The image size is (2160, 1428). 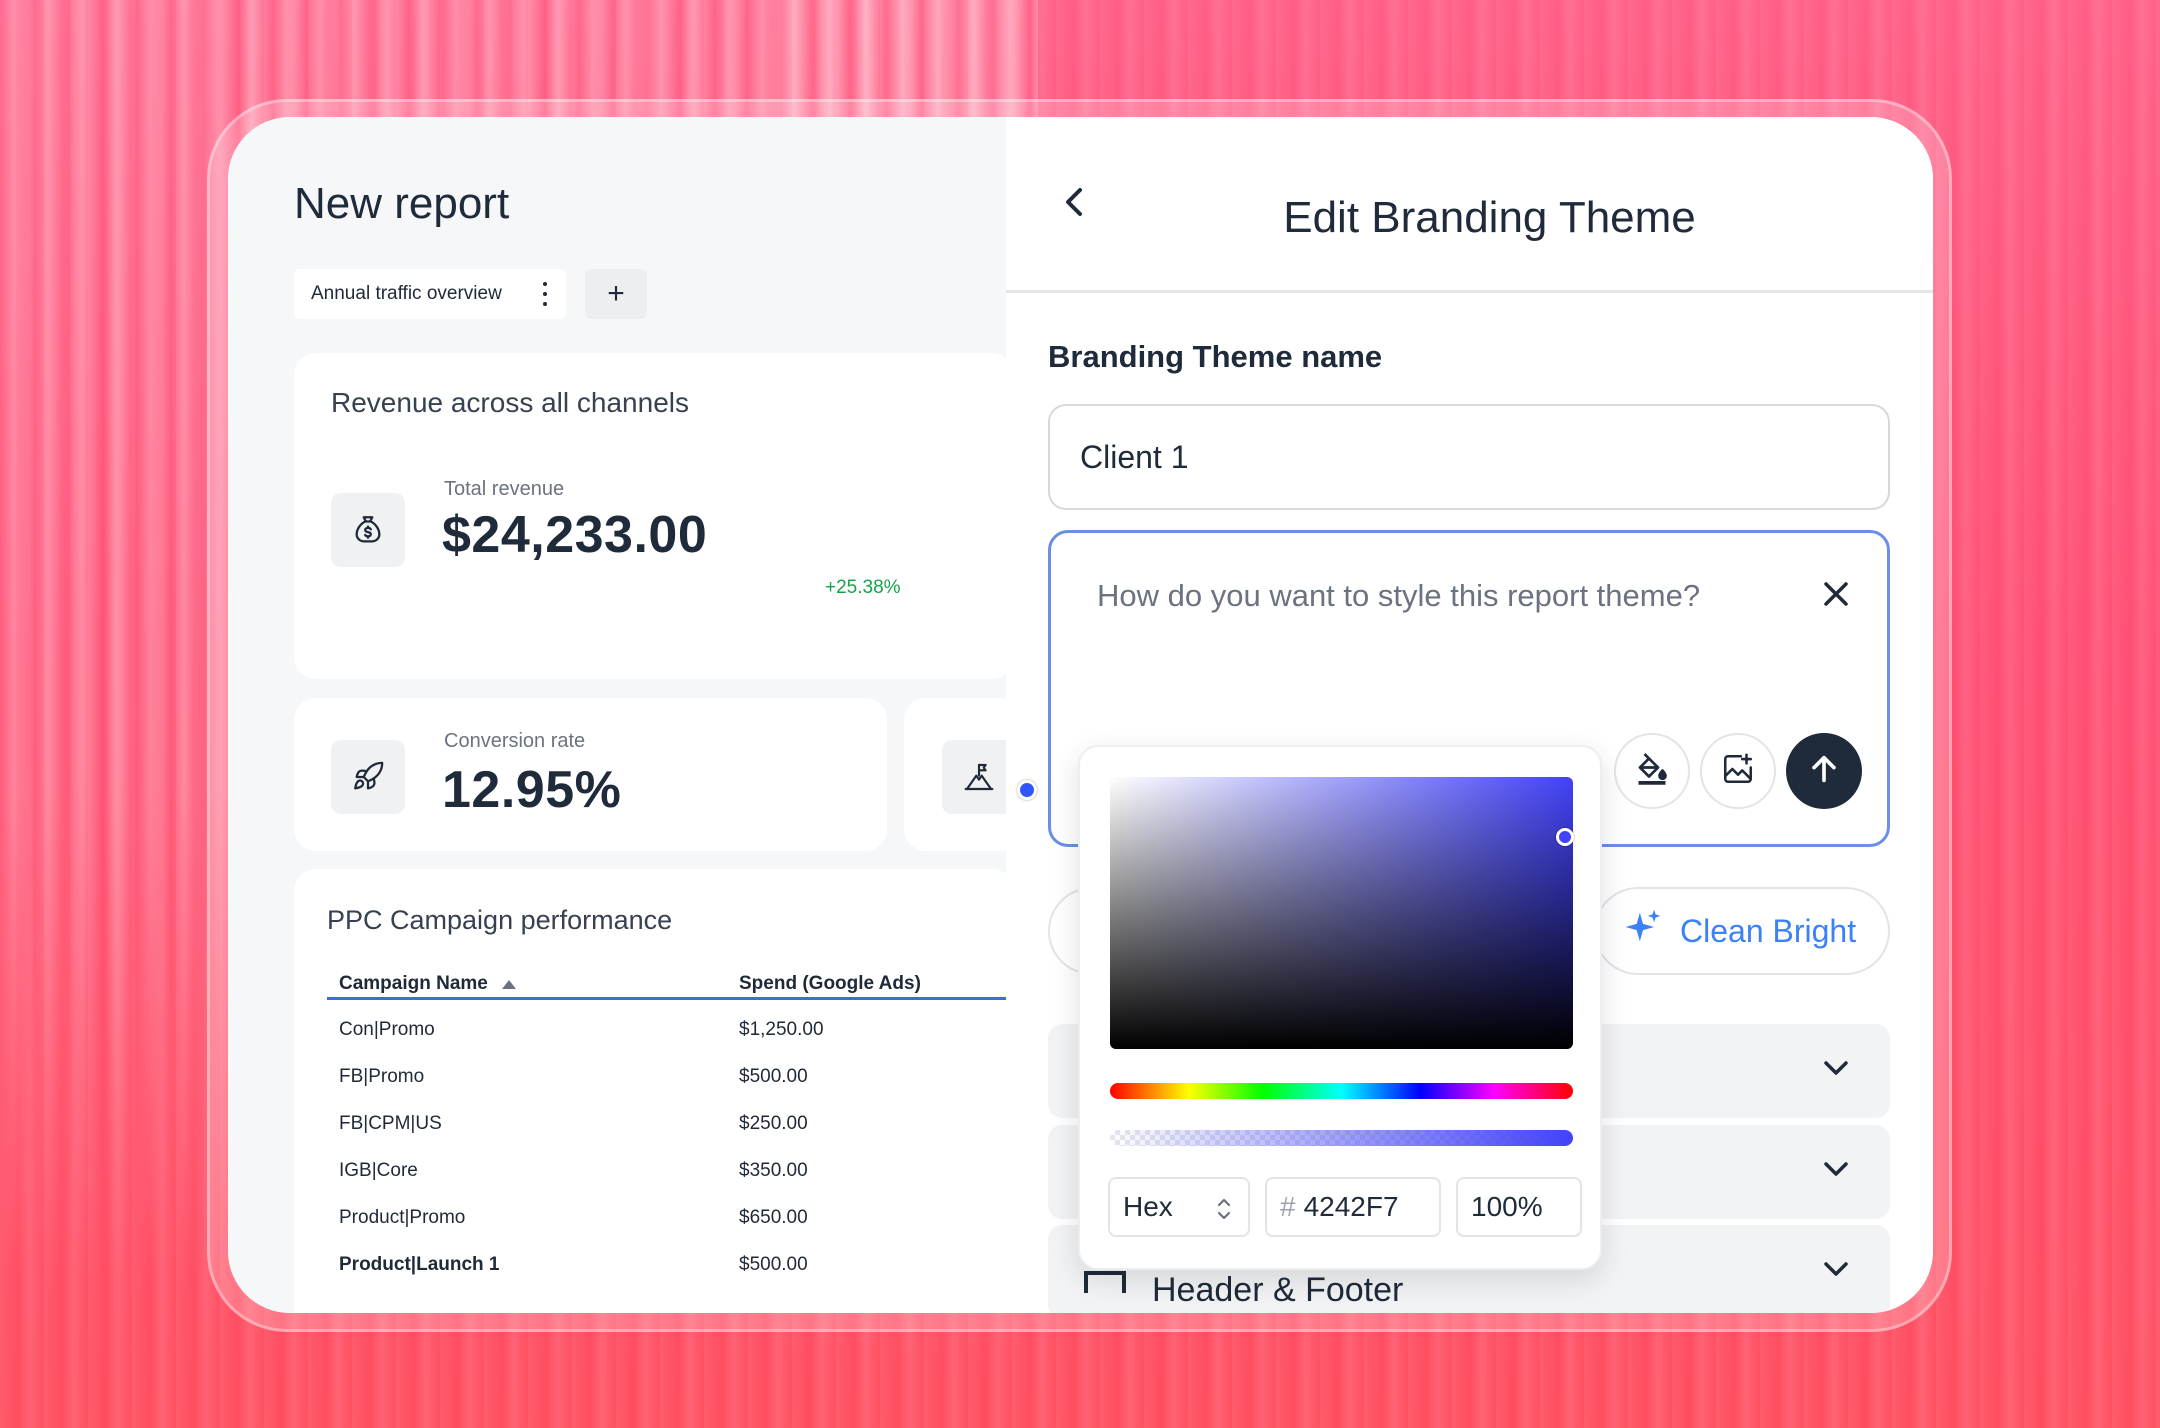 I want to click on sparkle-icon, so click(x=1643, y=931).